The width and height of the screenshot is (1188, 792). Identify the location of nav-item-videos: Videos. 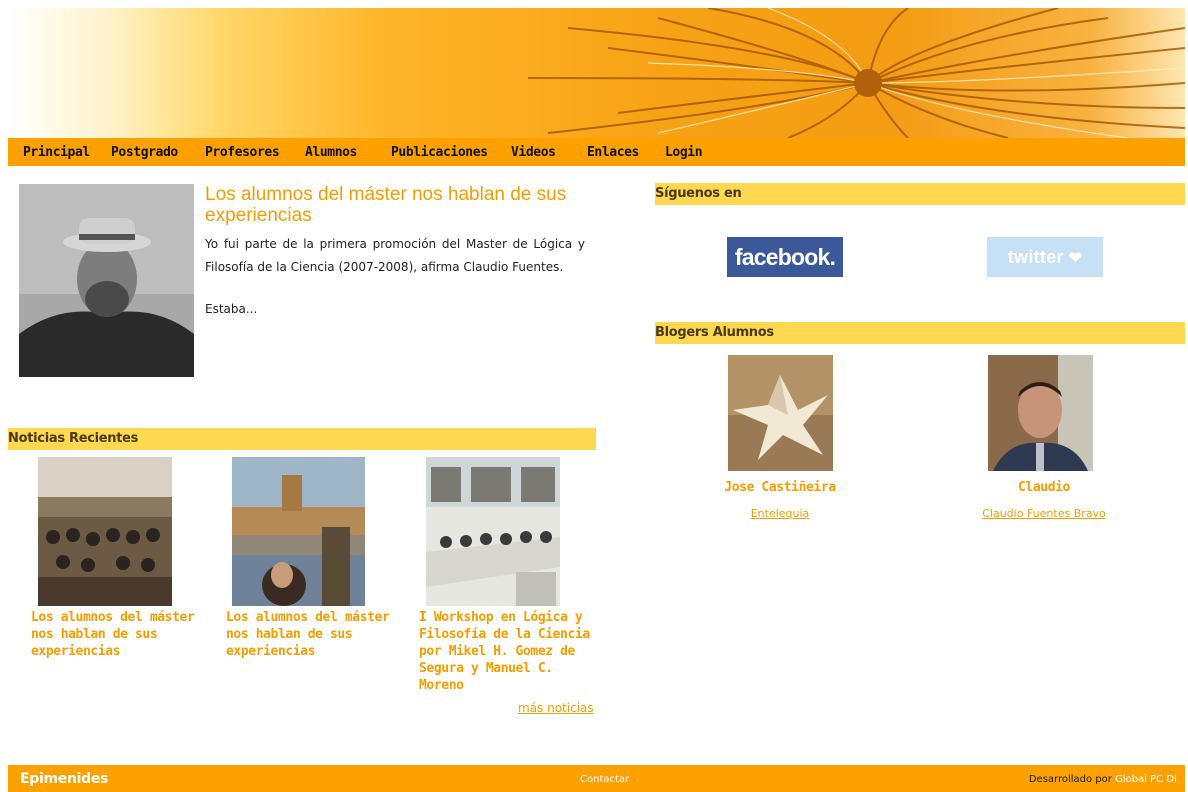
(533, 152).